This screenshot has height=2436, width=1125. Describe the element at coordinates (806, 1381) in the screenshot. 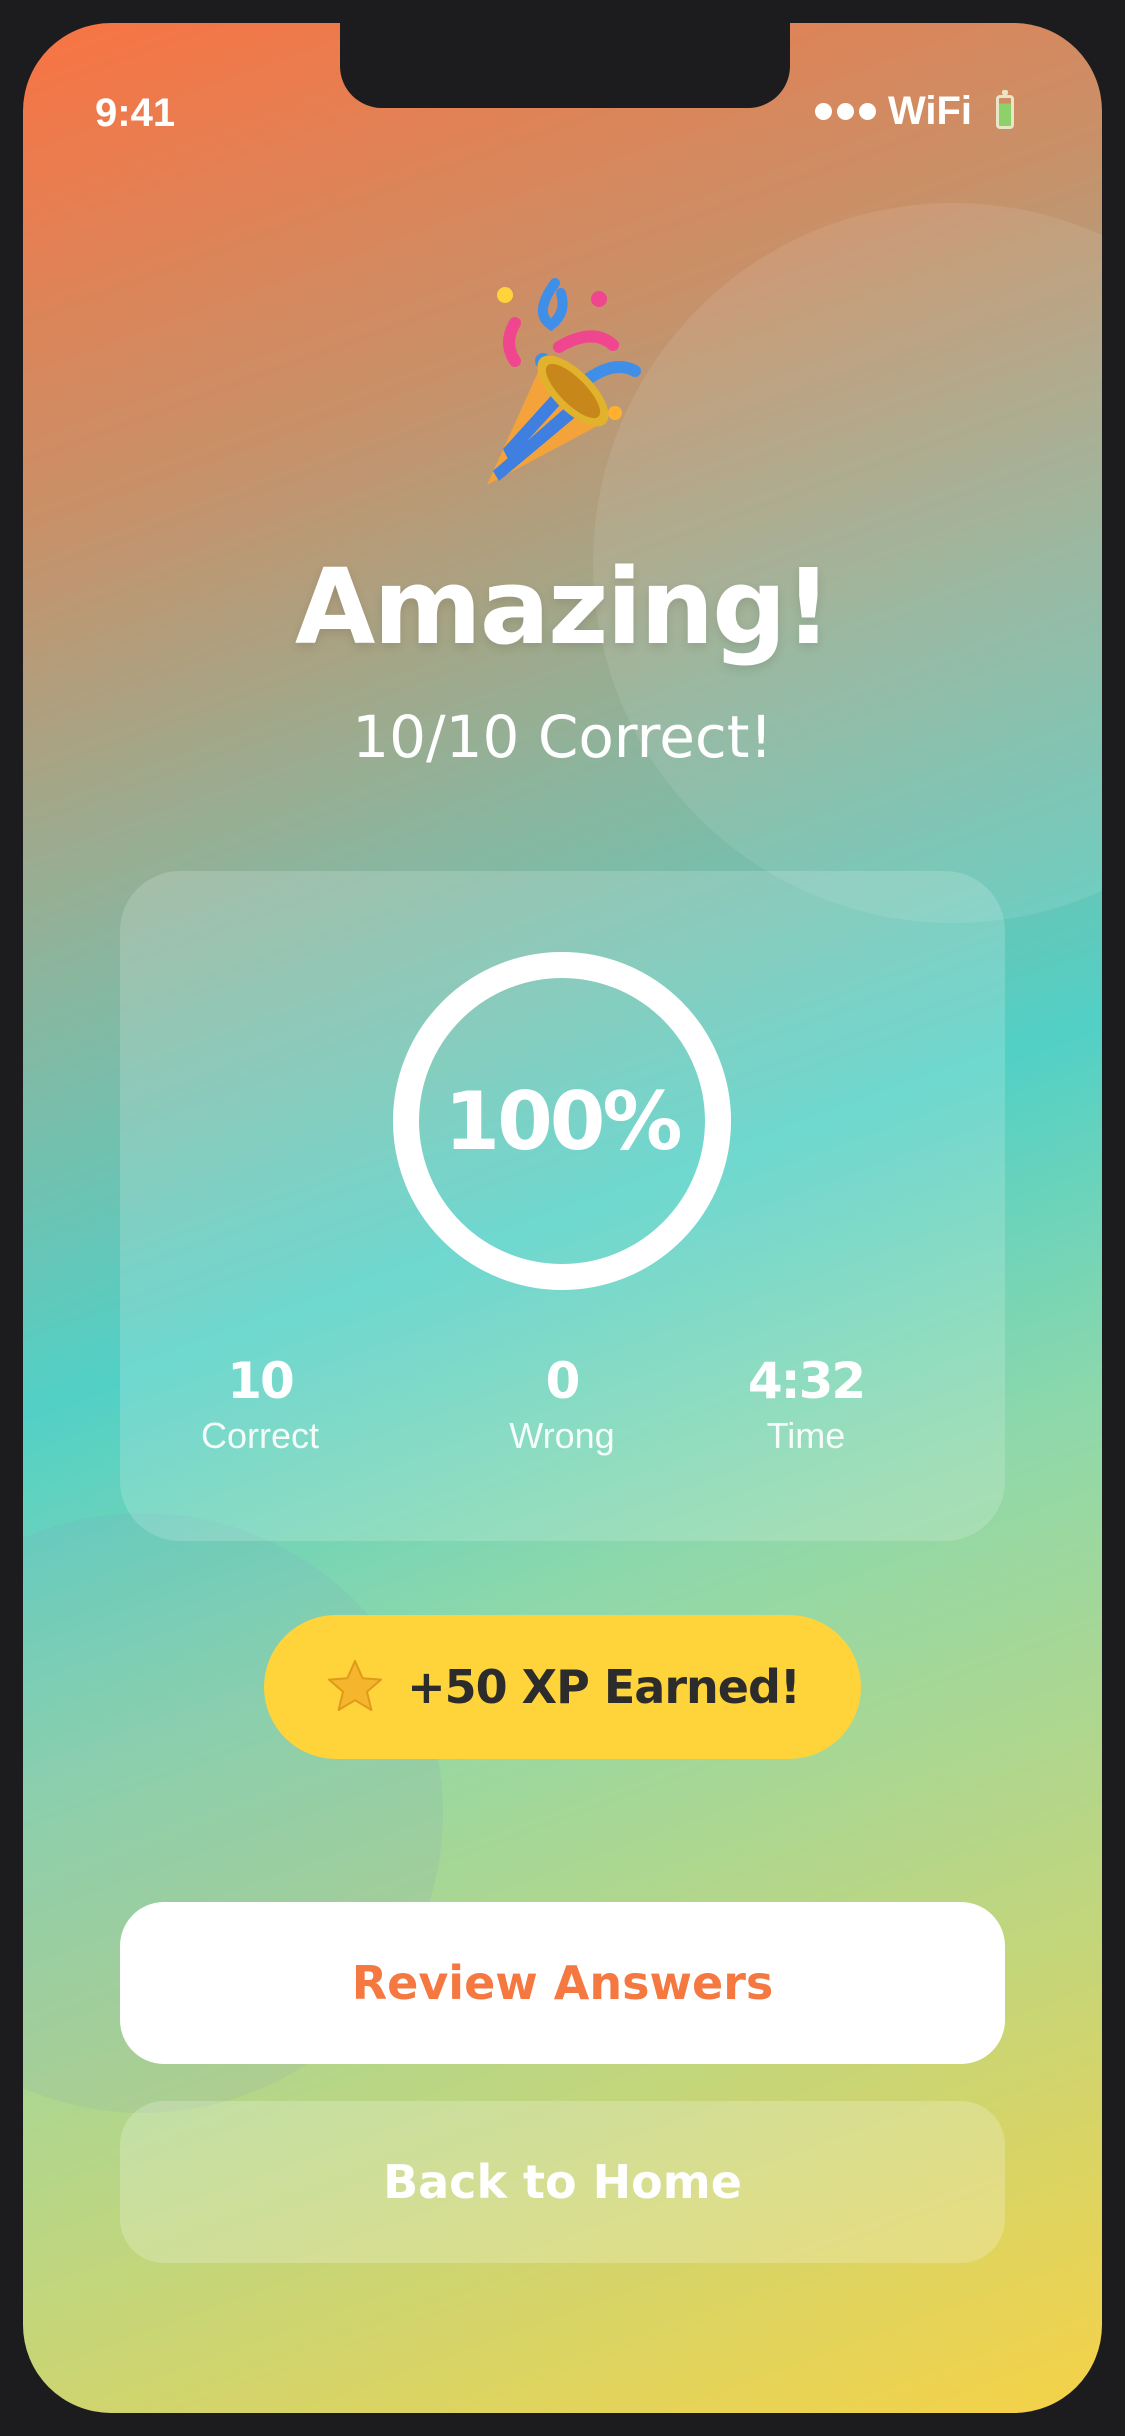

I see `stat-value: 4:32` at that location.